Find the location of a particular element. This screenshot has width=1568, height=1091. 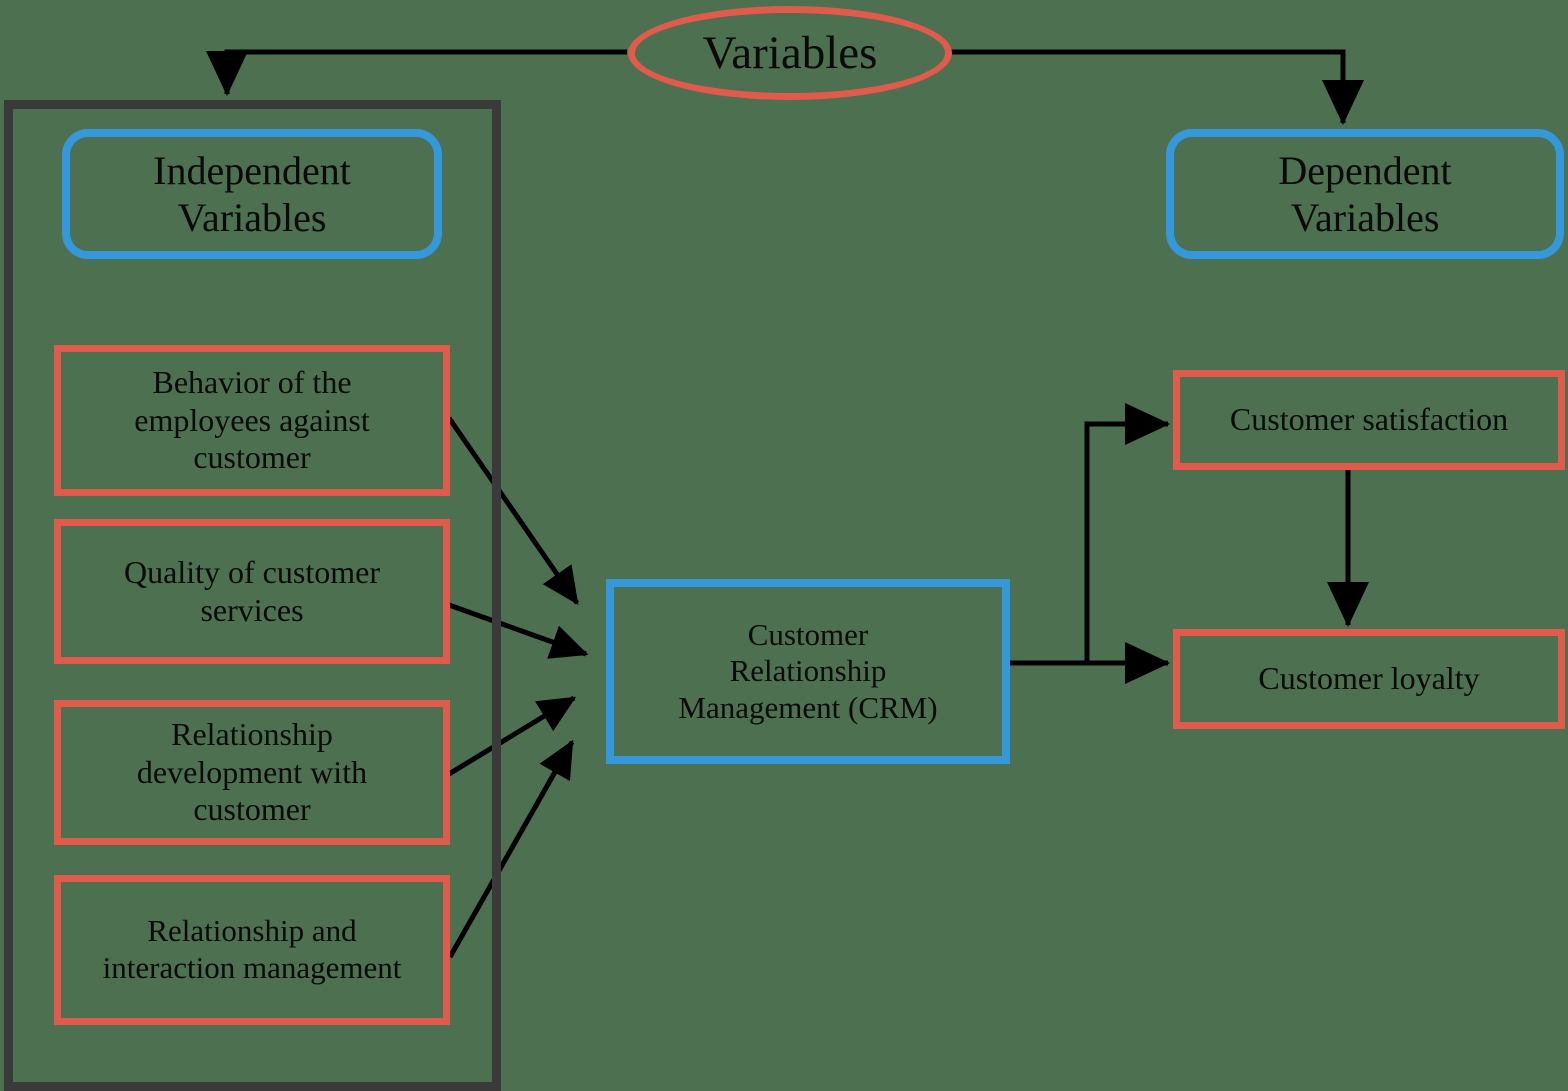

crm-node: Customer Relationship Management (CRM) is located at coordinates (808, 671).